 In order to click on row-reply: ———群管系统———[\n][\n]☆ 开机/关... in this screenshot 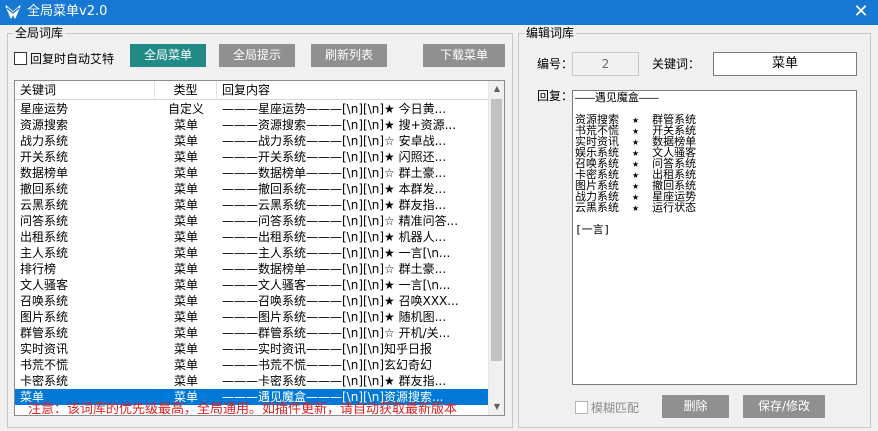, I will do `click(336, 333)`.